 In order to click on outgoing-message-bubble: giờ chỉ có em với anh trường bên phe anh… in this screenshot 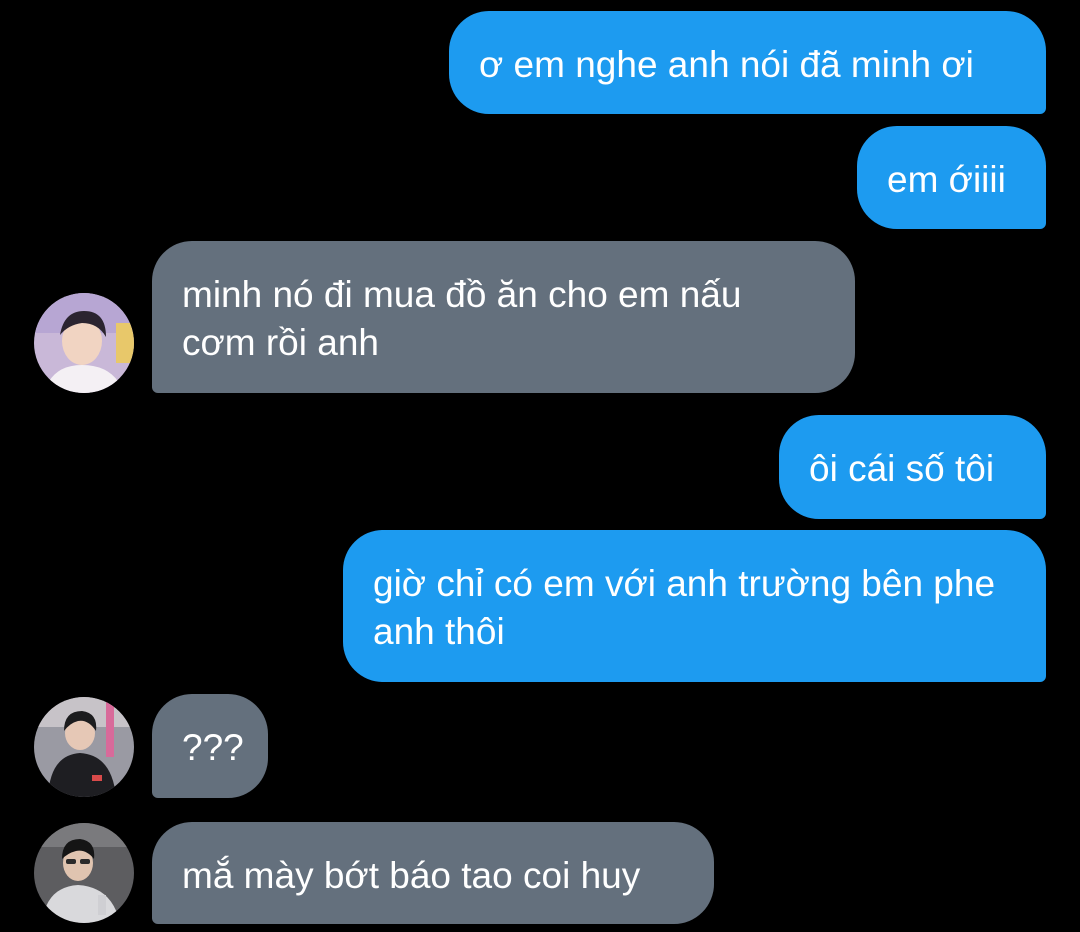, I will do `click(694, 606)`.